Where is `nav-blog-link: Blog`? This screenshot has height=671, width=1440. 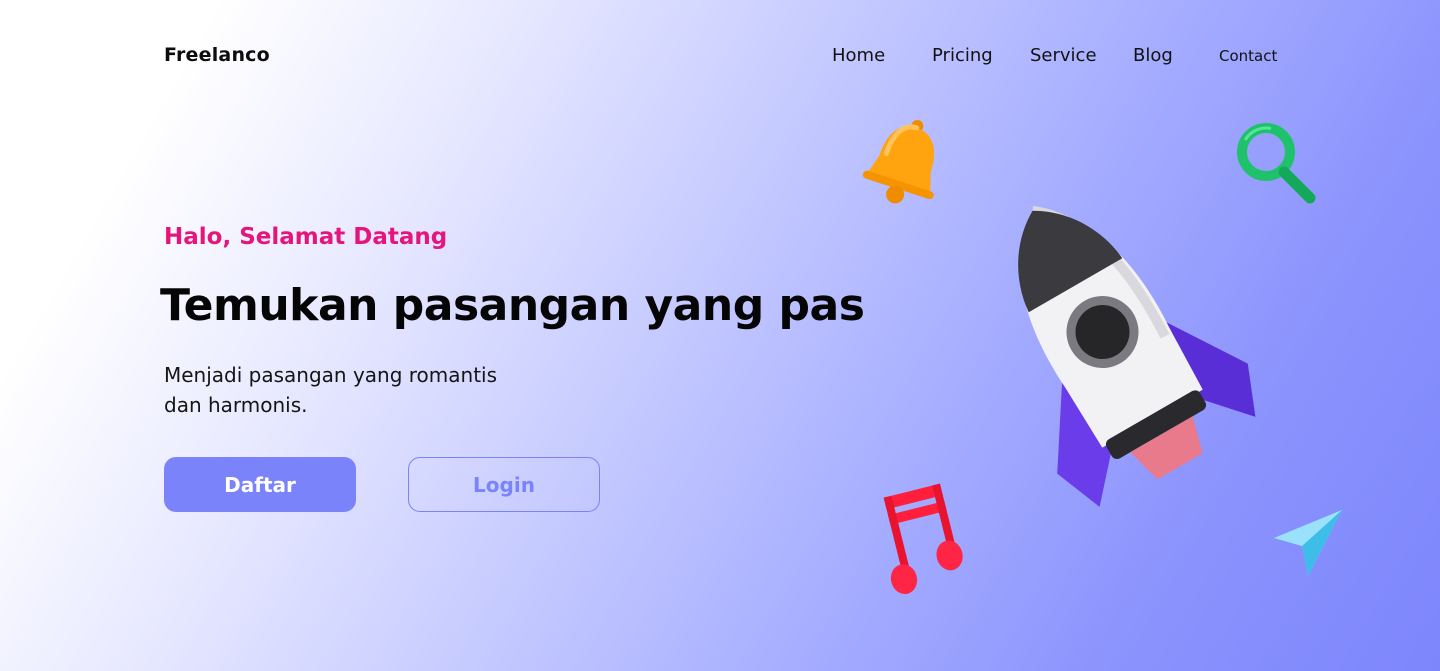
nav-blog-link: Blog is located at coordinates (1153, 56).